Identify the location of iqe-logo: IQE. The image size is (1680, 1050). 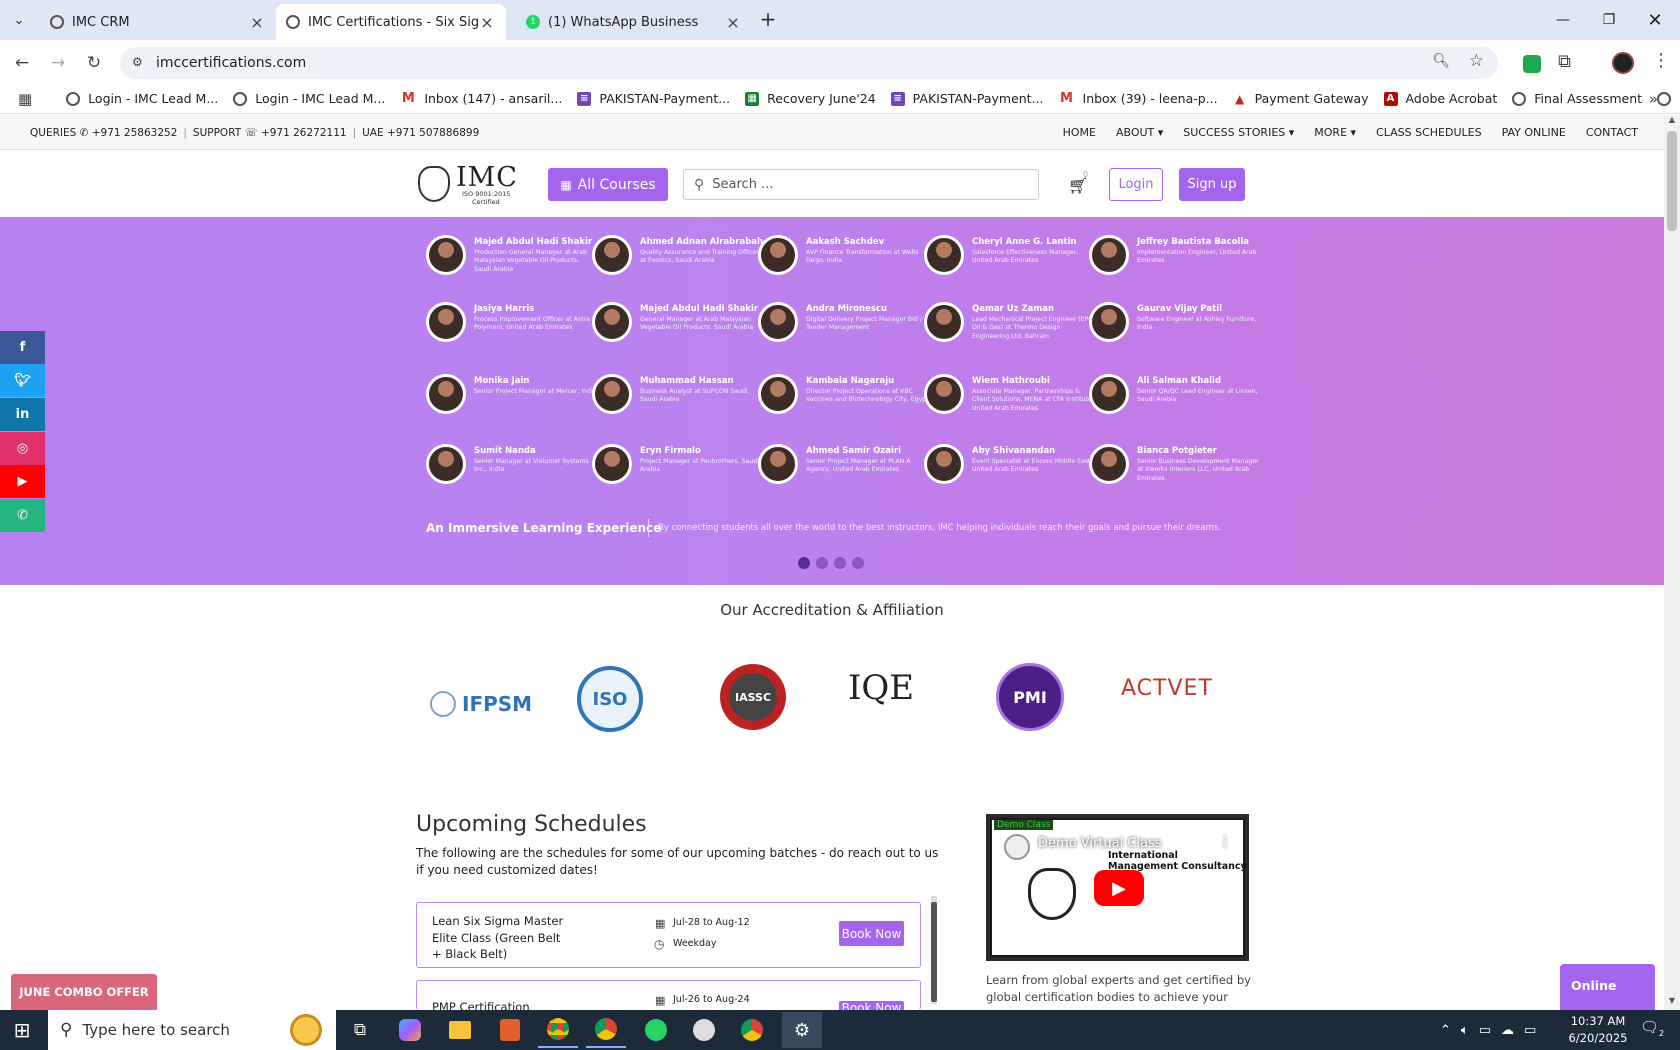
(881, 697).